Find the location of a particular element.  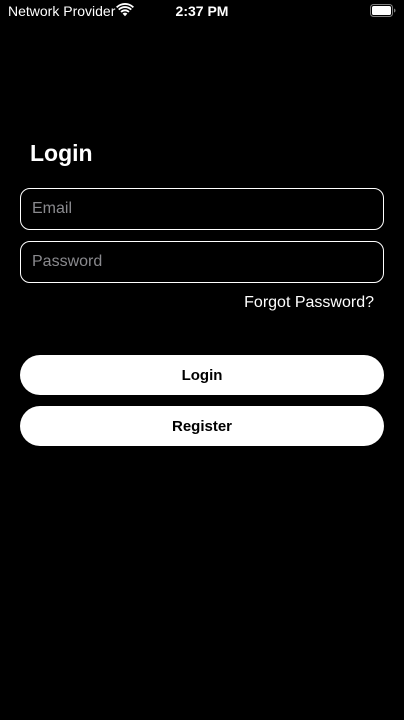

battery-icon is located at coordinates (383, 10).